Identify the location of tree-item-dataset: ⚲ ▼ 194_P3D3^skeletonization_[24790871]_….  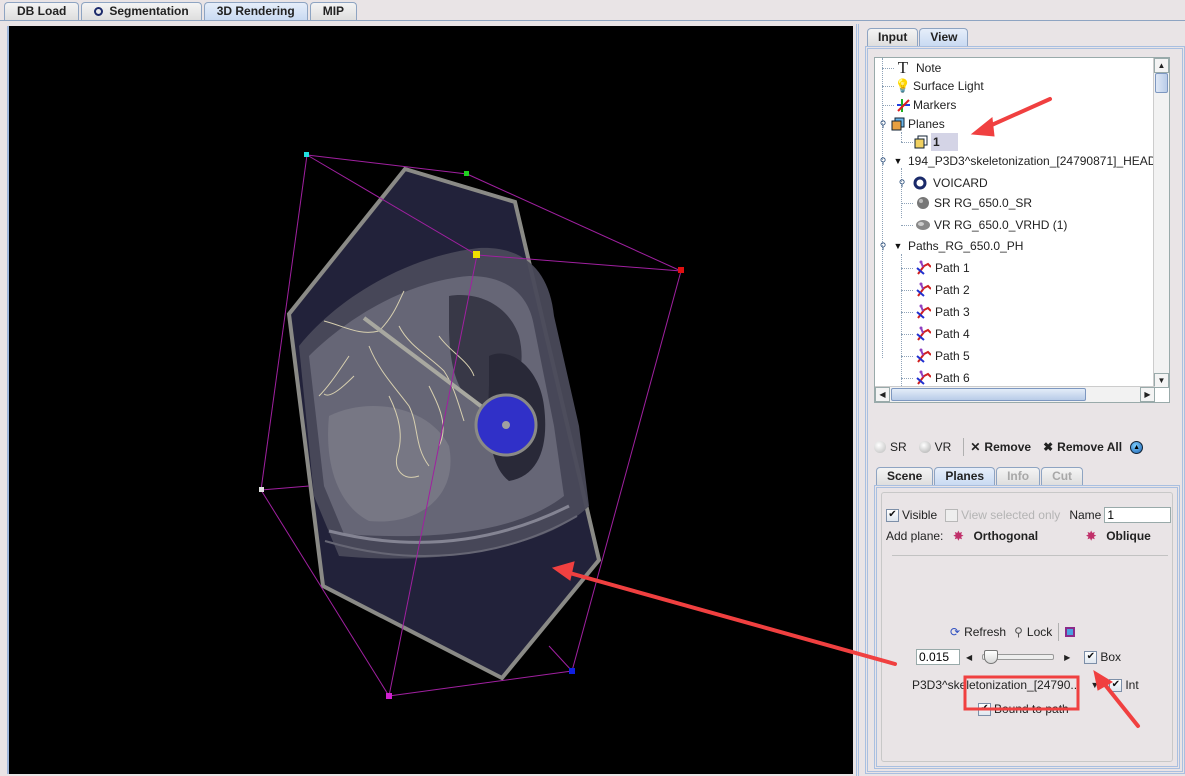
(1022, 161).